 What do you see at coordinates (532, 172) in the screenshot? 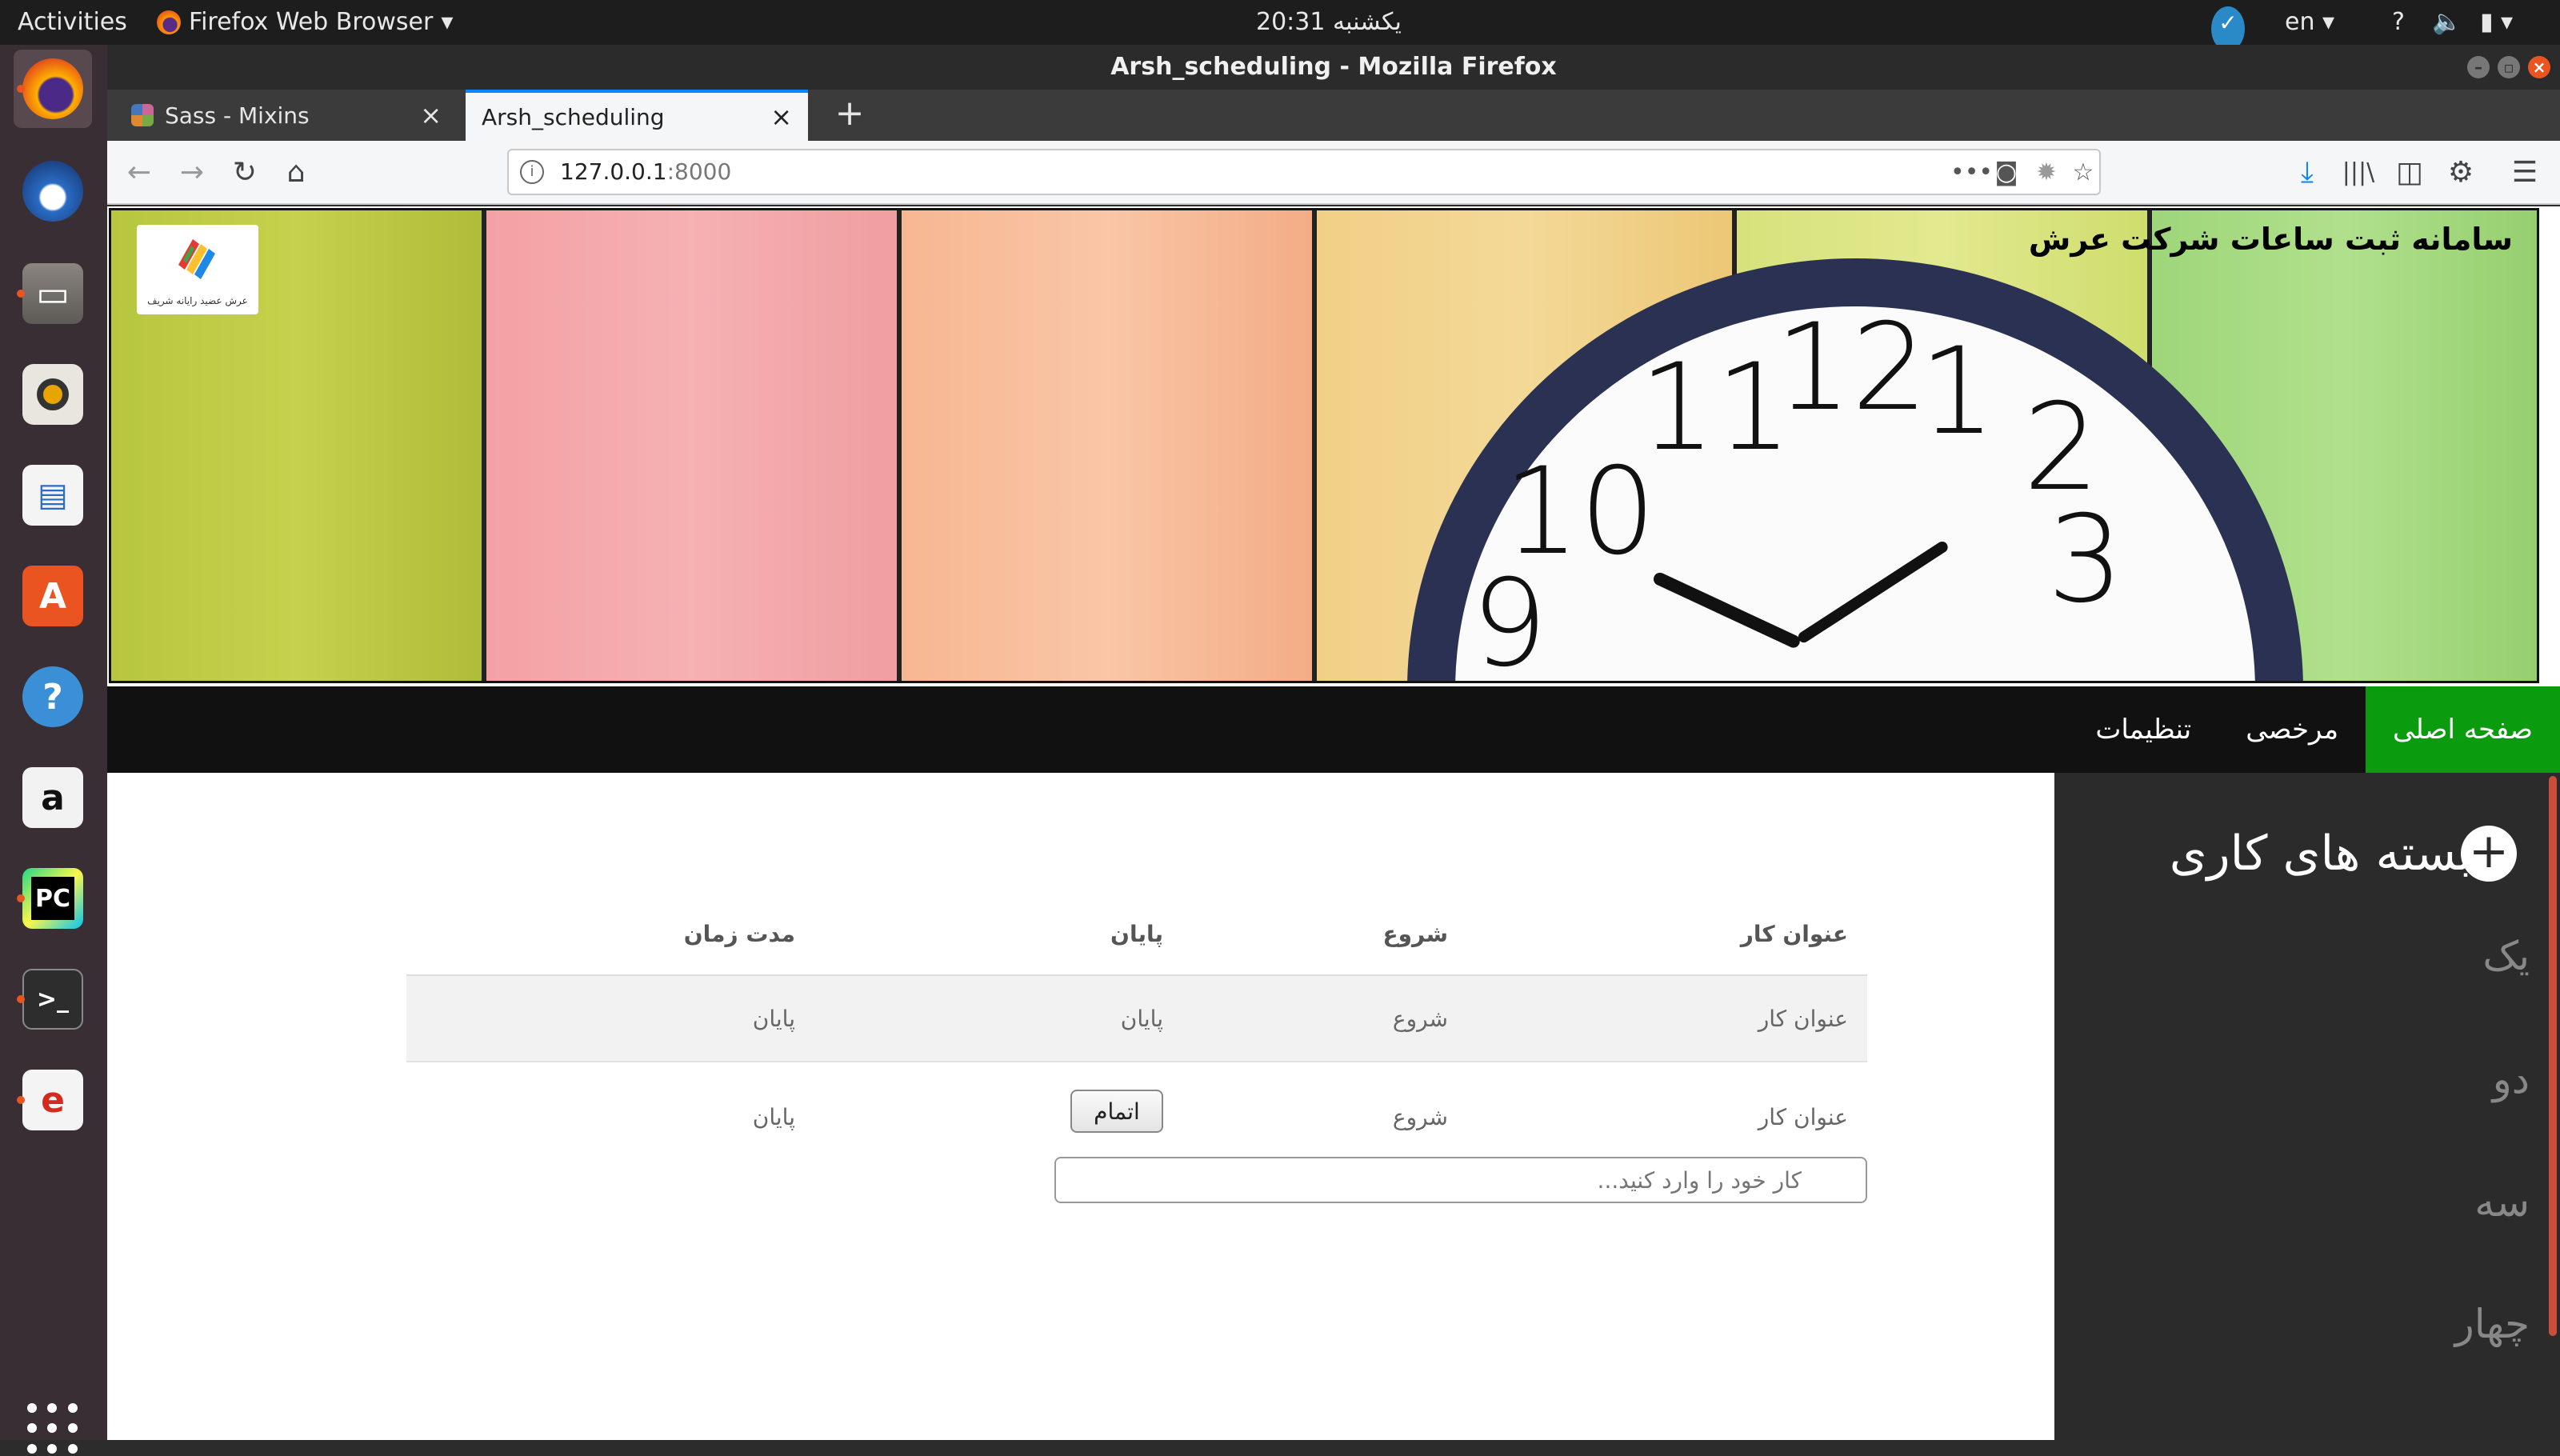
I see `site-info-icon: i` at bounding box center [532, 172].